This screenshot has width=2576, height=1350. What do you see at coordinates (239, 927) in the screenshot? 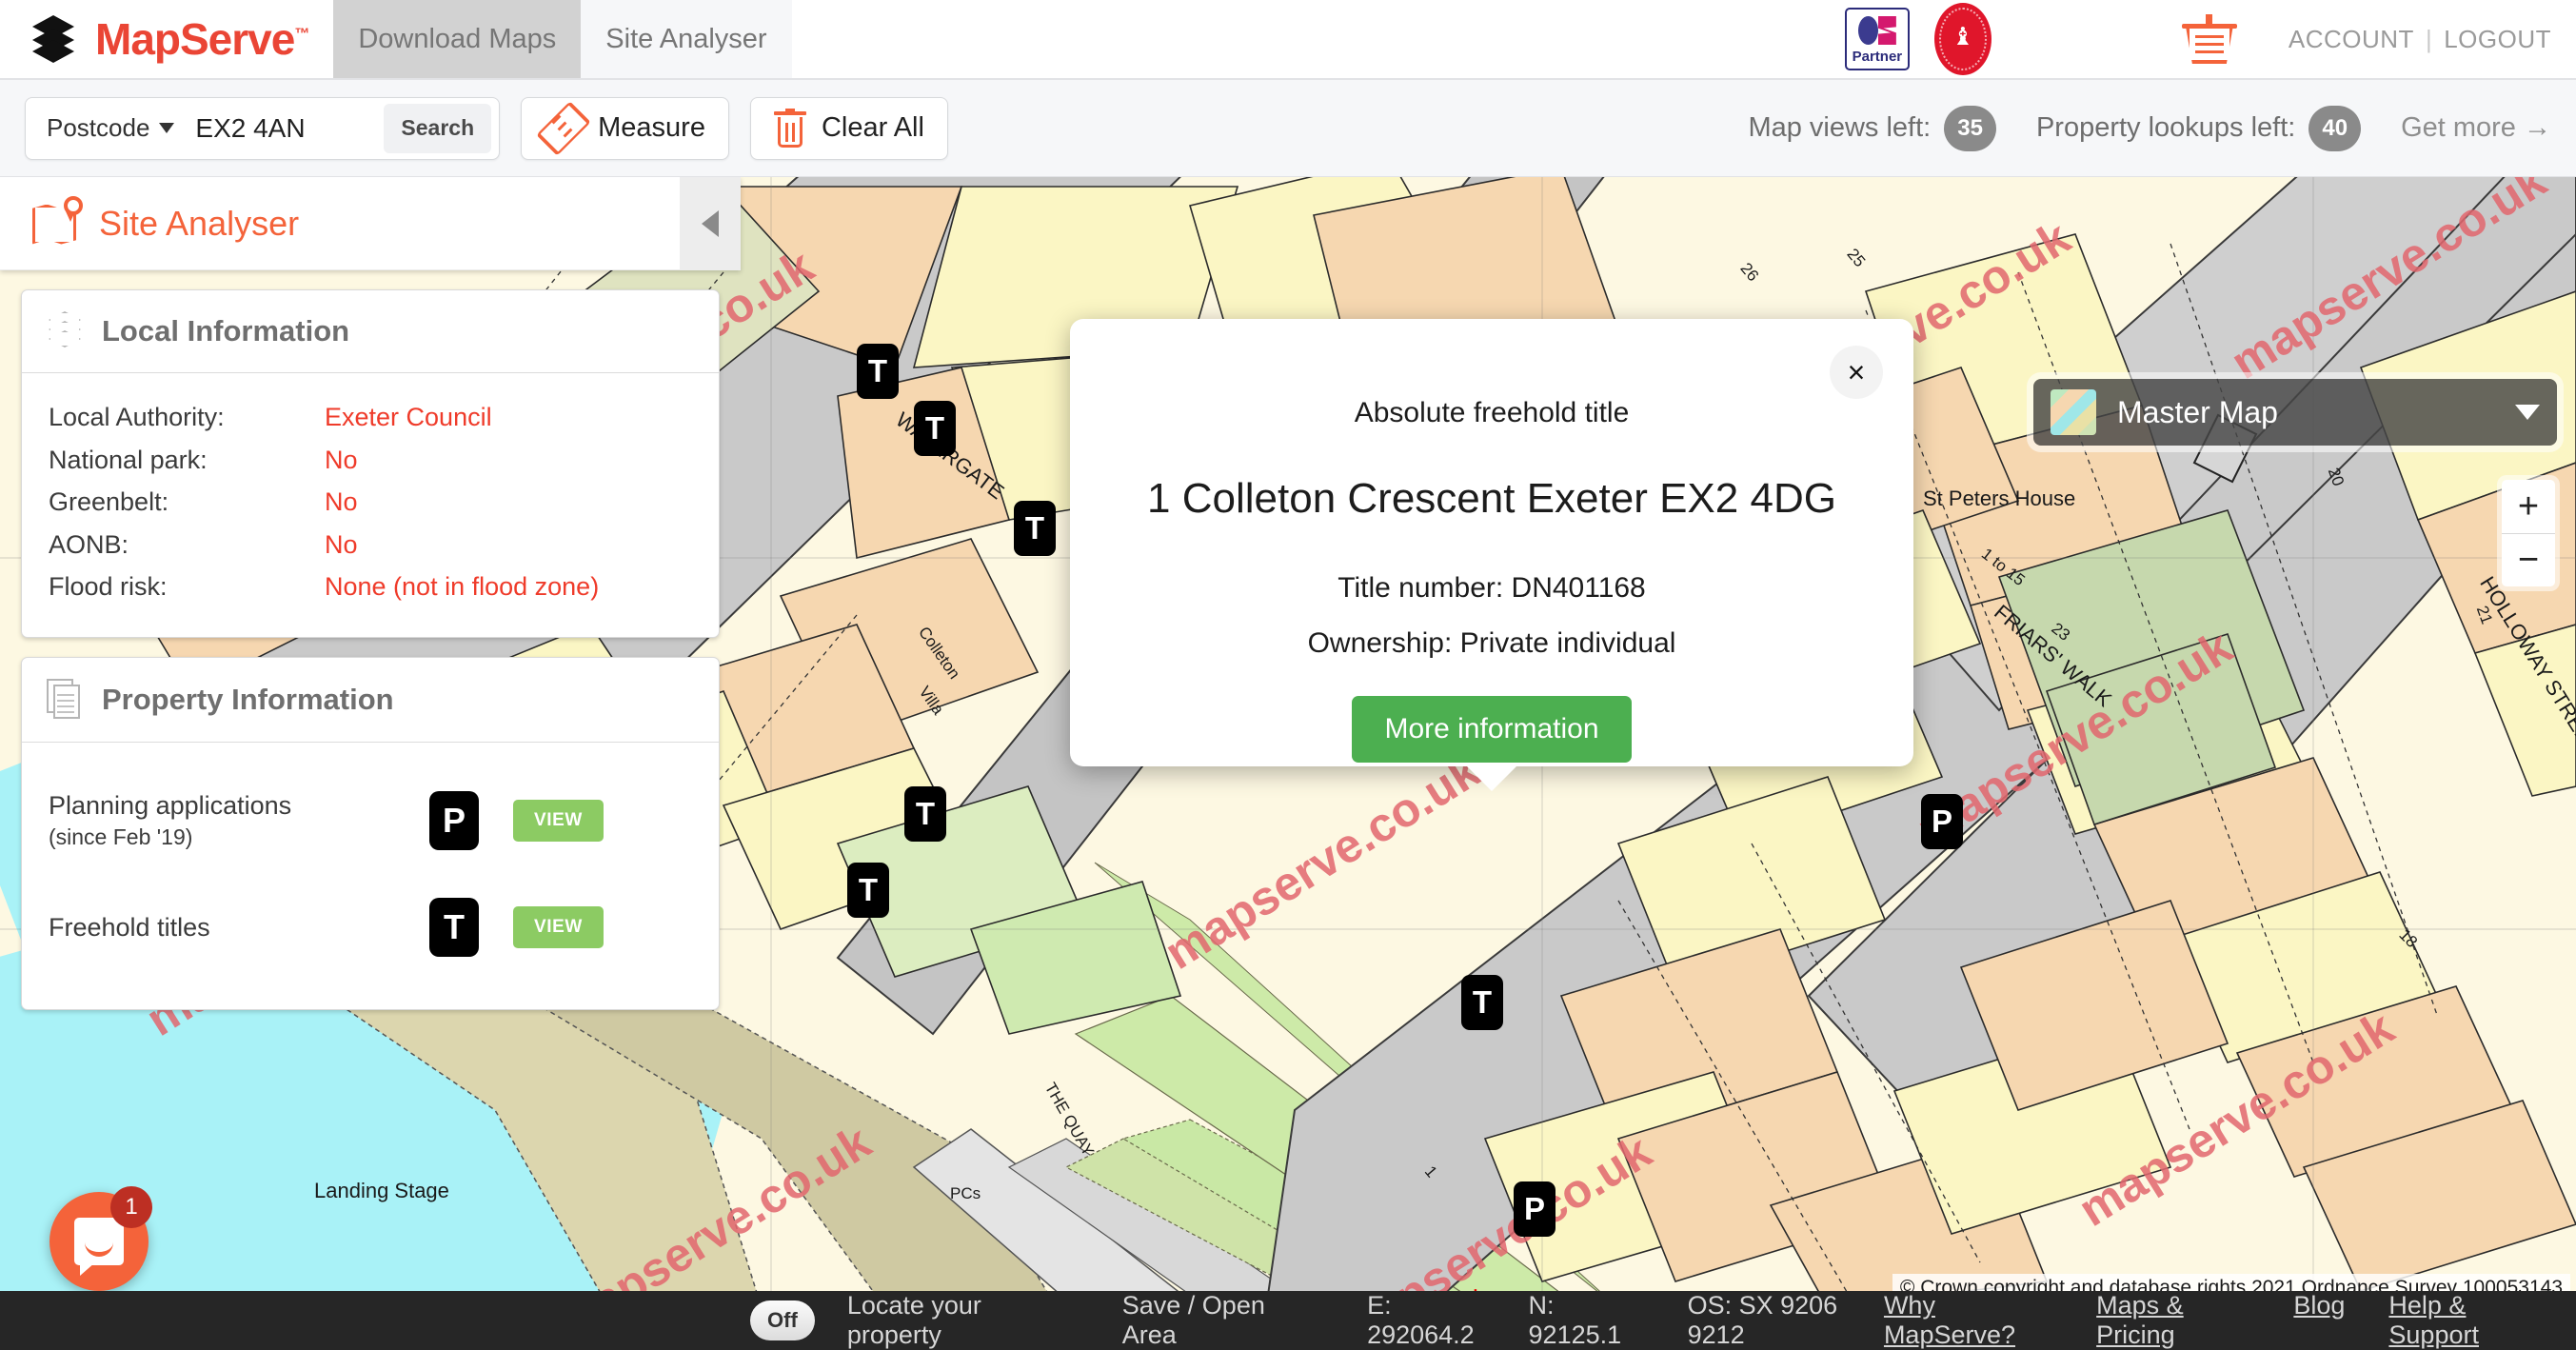
I see `property-row-label: Freehold titles` at bounding box center [239, 927].